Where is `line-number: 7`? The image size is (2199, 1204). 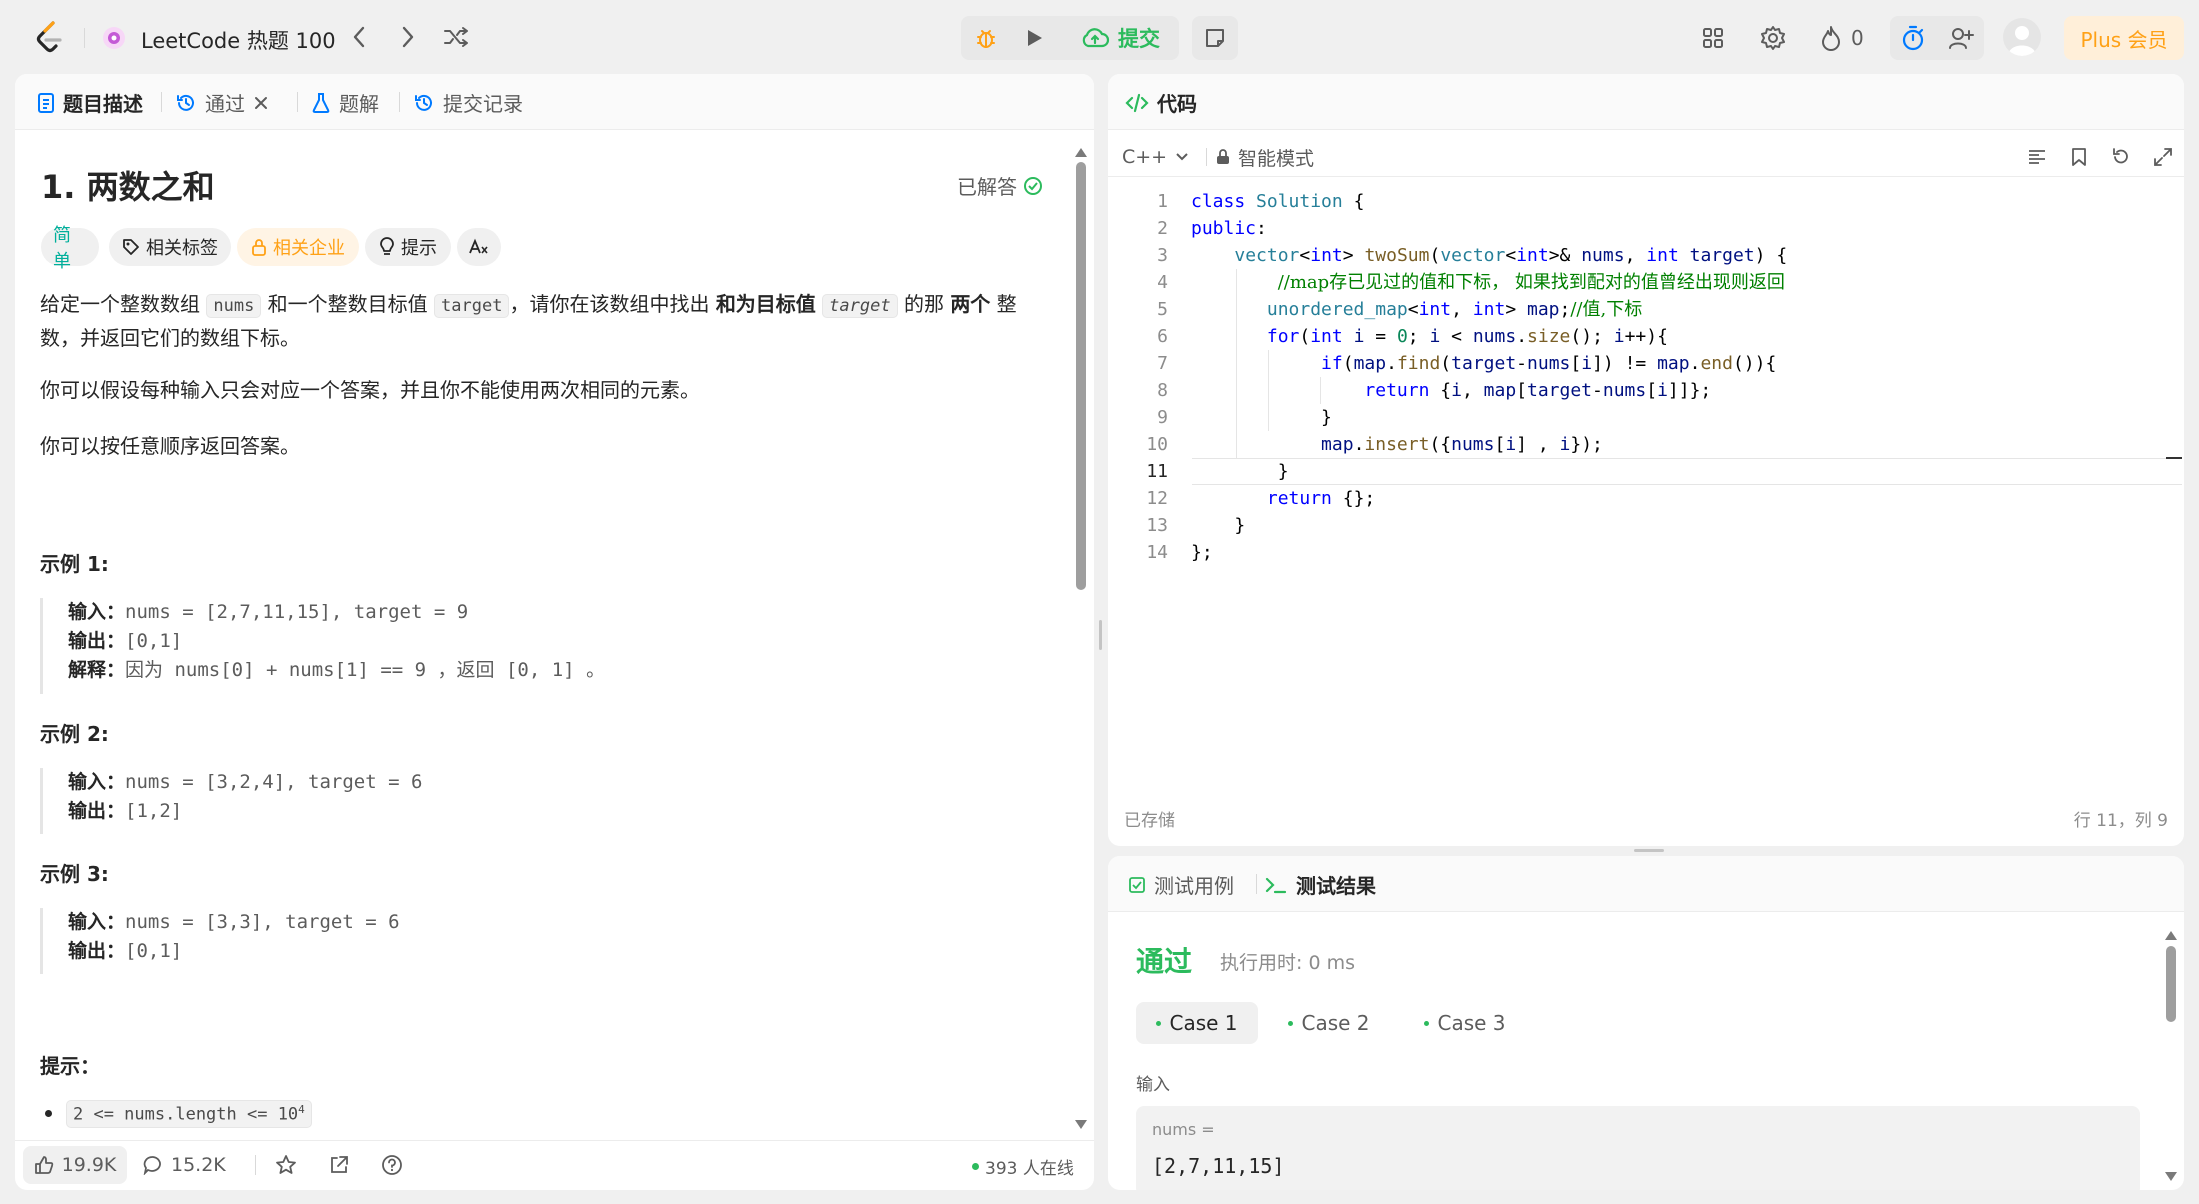
line-number: 7 is located at coordinates (1162, 363).